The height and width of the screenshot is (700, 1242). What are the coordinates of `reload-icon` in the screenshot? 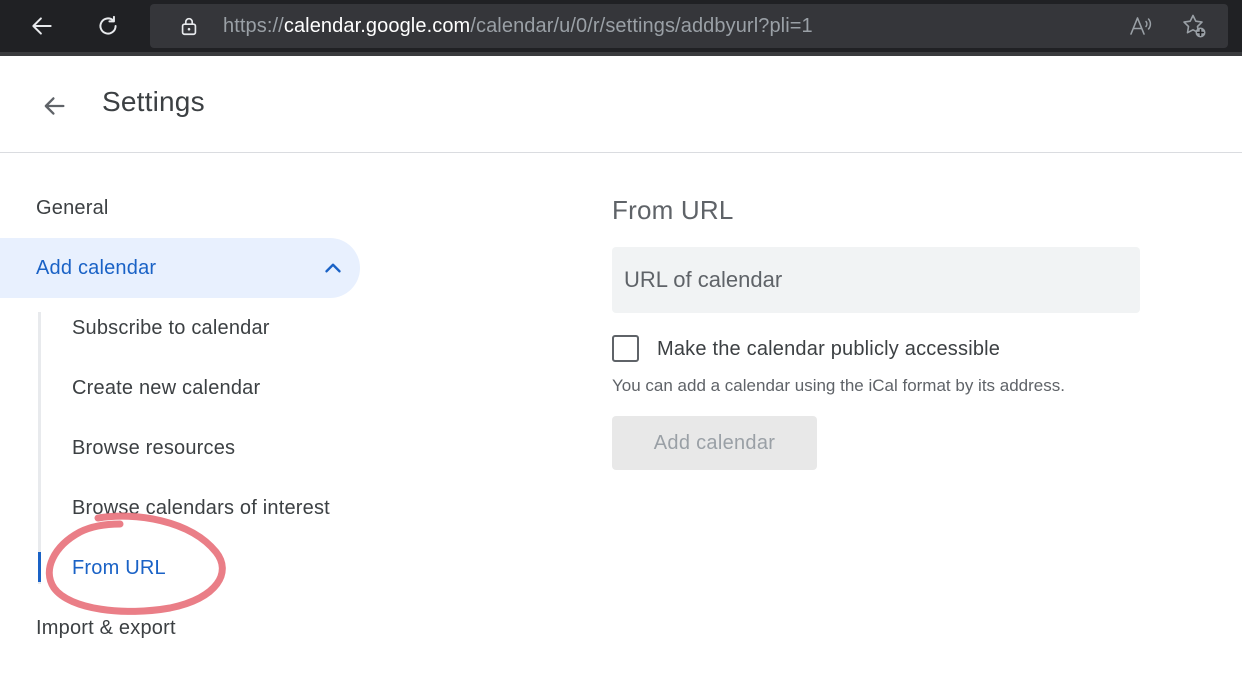 It's located at (108, 25).